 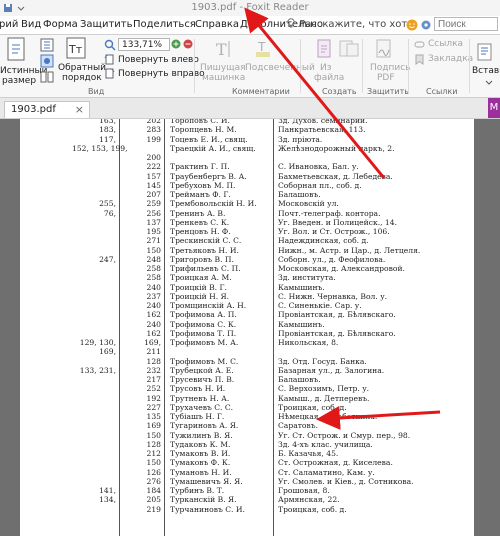 I want to click on menu-item-file: рий, so click(x=9, y=24).